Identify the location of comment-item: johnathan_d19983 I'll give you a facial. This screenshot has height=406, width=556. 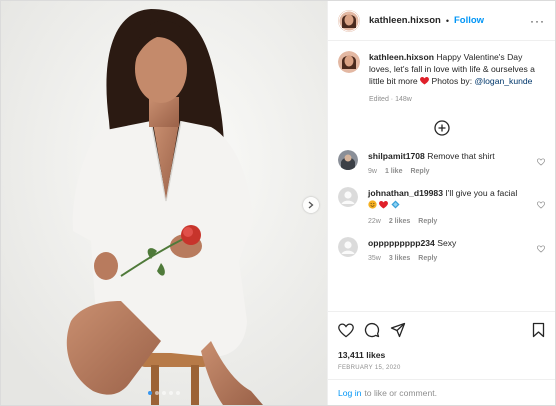
(441, 206).